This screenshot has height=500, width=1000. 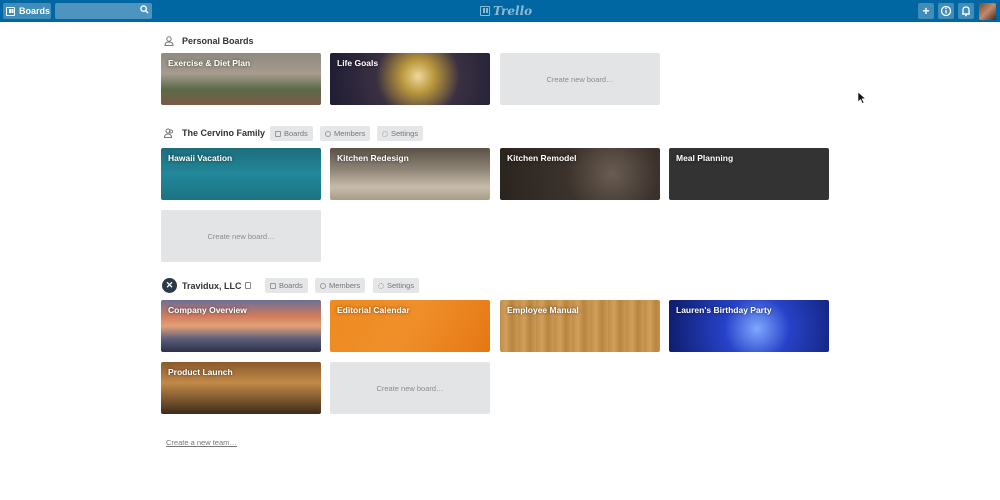 I want to click on board-tile: Life Goals, so click(x=410, y=79).